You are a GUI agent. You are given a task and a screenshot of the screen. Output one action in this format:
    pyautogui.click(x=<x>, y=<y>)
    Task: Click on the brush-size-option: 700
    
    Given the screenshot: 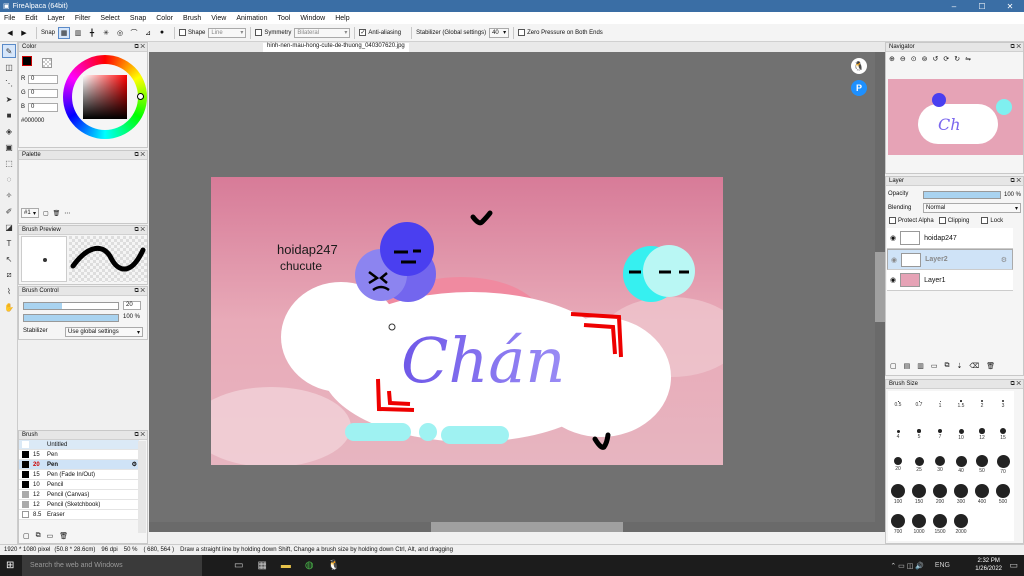 What is the action you would take?
    pyautogui.click(x=898, y=524)
    